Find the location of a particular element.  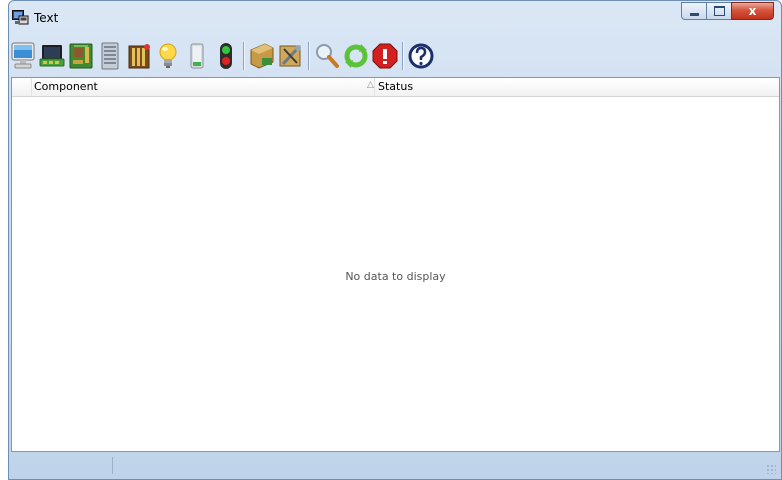

stop-icon is located at coordinates (384, 56).